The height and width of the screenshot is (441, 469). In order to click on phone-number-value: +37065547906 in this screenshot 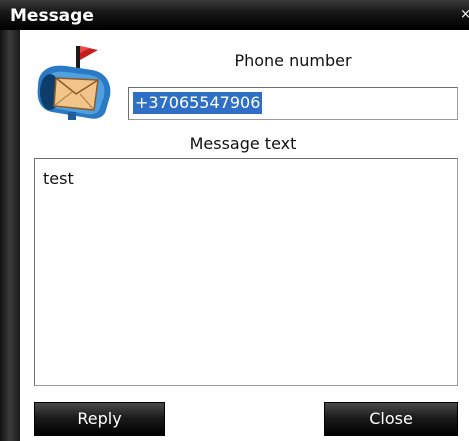, I will do `click(198, 103)`.